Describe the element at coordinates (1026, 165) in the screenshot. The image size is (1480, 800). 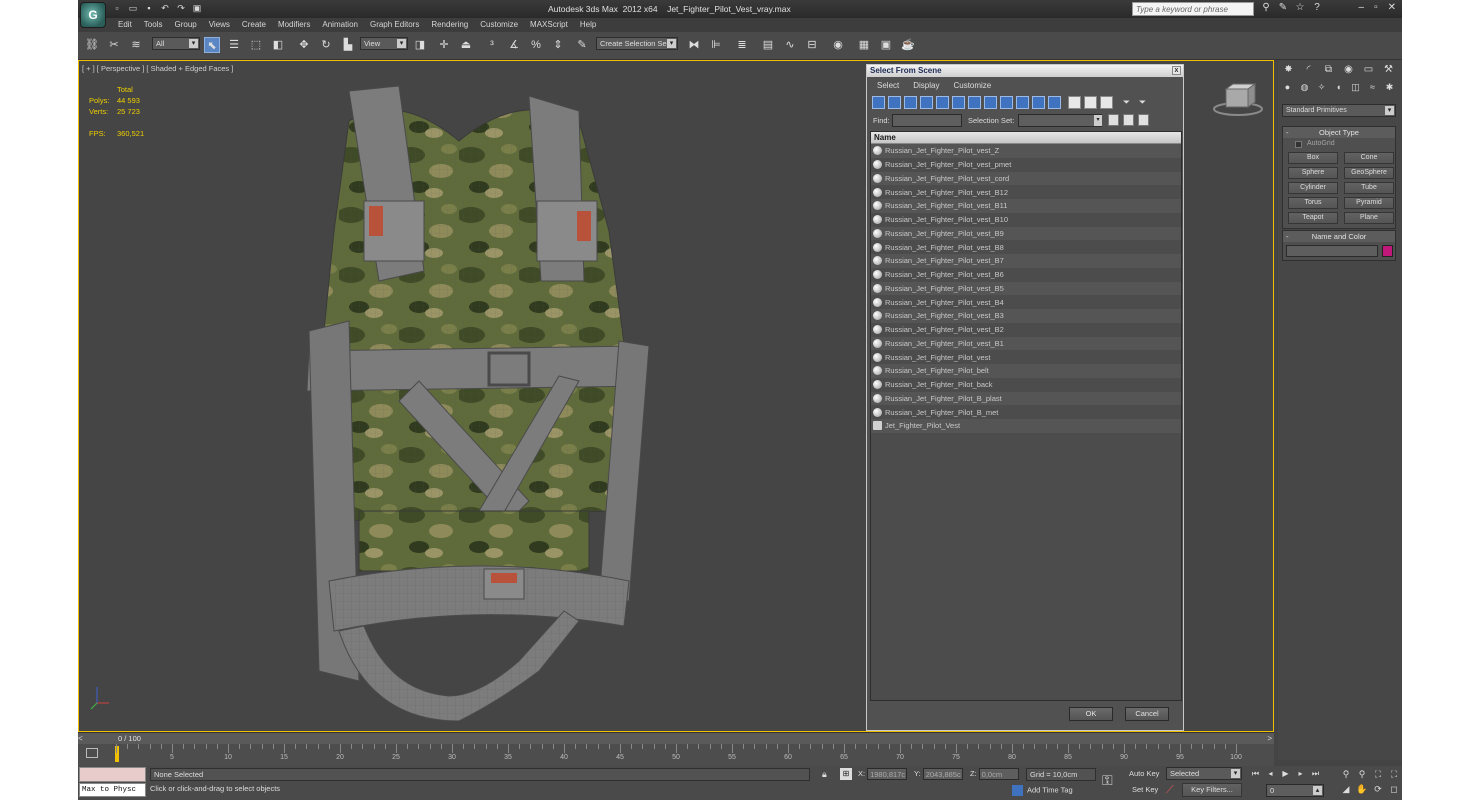
I see `list-item: Russian_Jet_Fighter_Pilot_vest_pmet` at that location.